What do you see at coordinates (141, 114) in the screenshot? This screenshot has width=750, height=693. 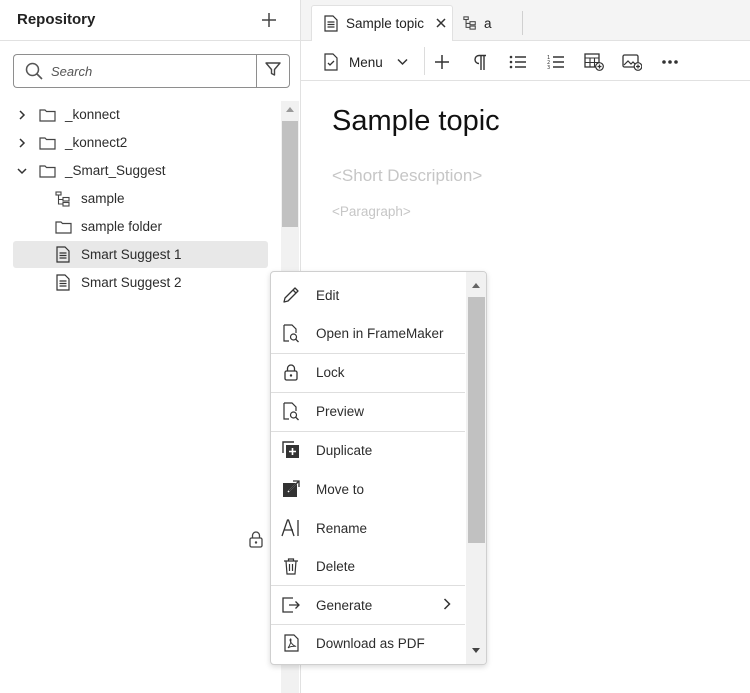 I see `tree-item-konnect: _konnect` at bounding box center [141, 114].